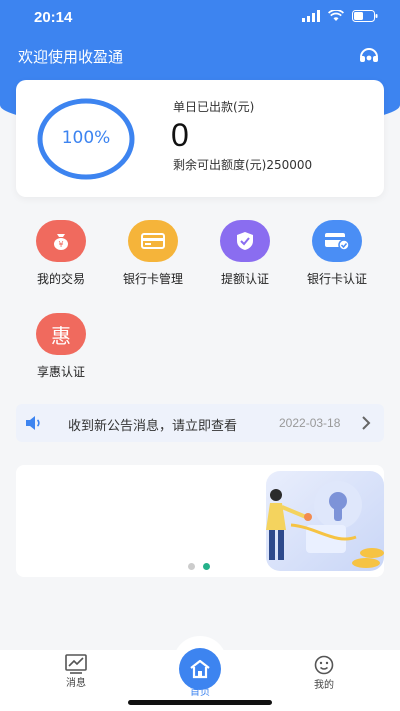  I want to click on menu-item-label: 银行卡管理, so click(152, 279).